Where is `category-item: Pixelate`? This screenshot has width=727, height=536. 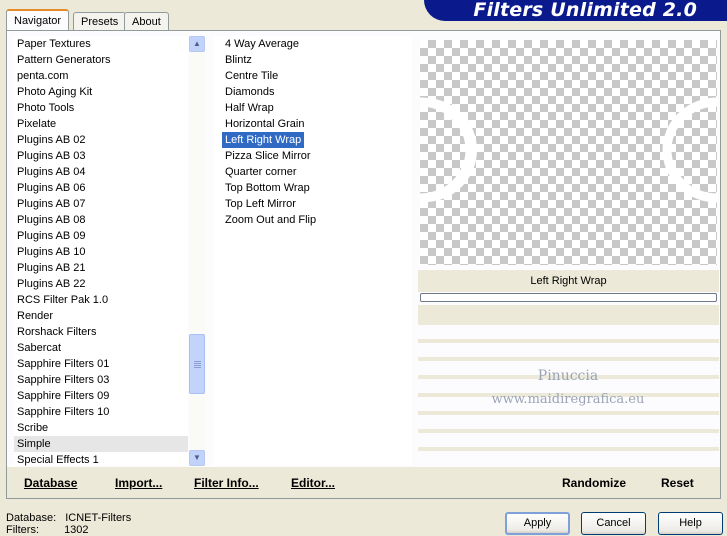 category-item: Pixelate is located at coordinates (101, 124).